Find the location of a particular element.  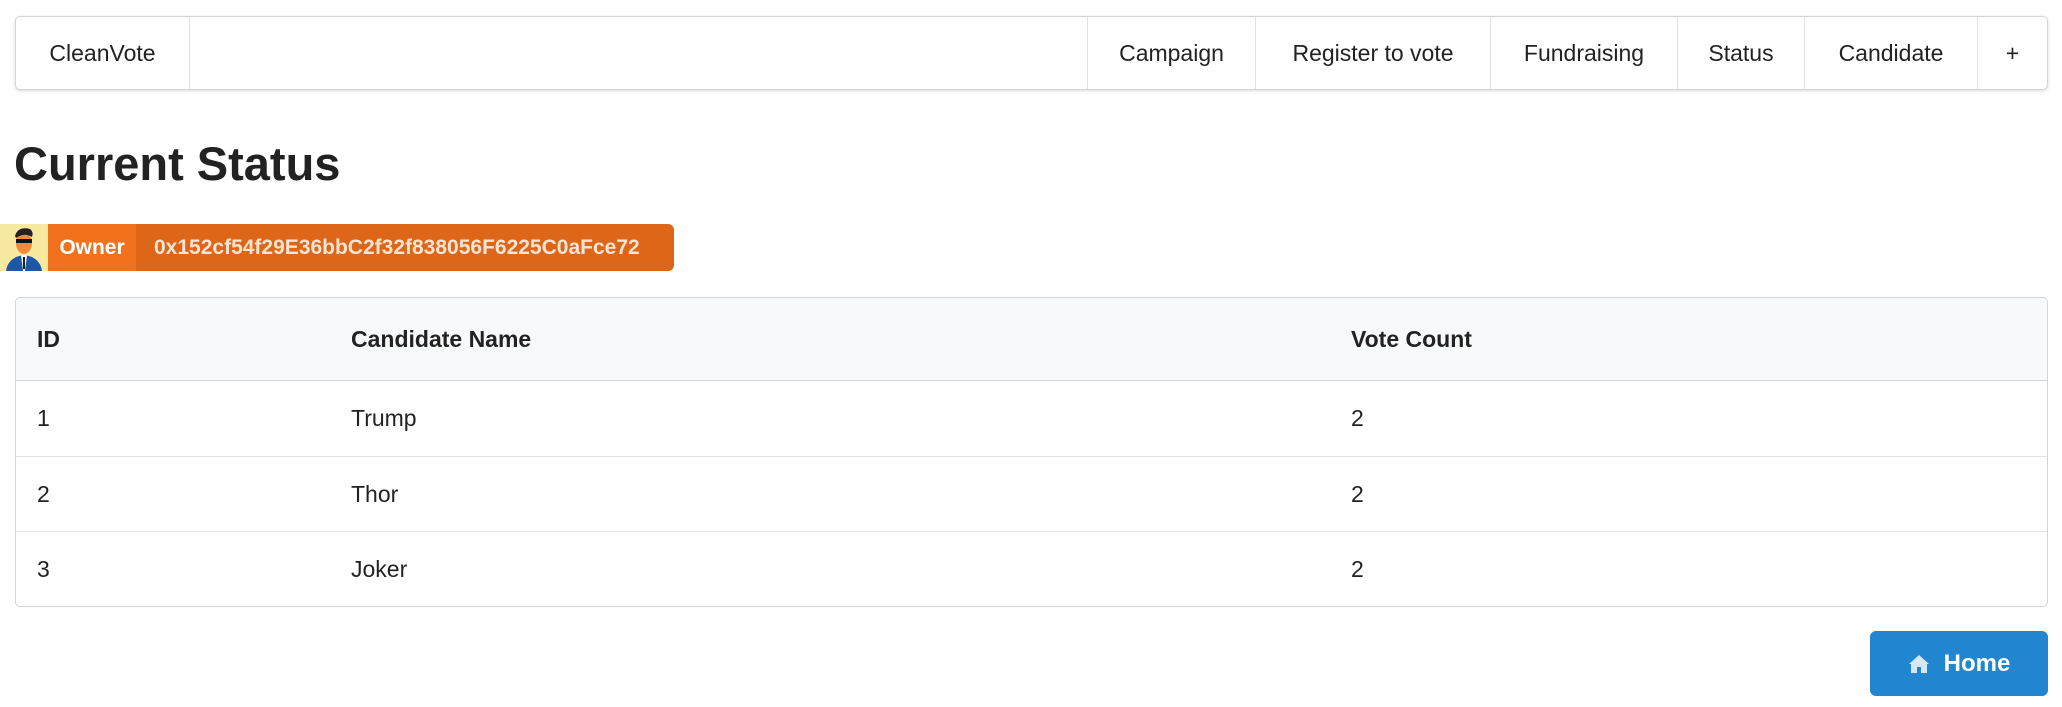

cell-name: Joker is located at coordinates (830, 568).